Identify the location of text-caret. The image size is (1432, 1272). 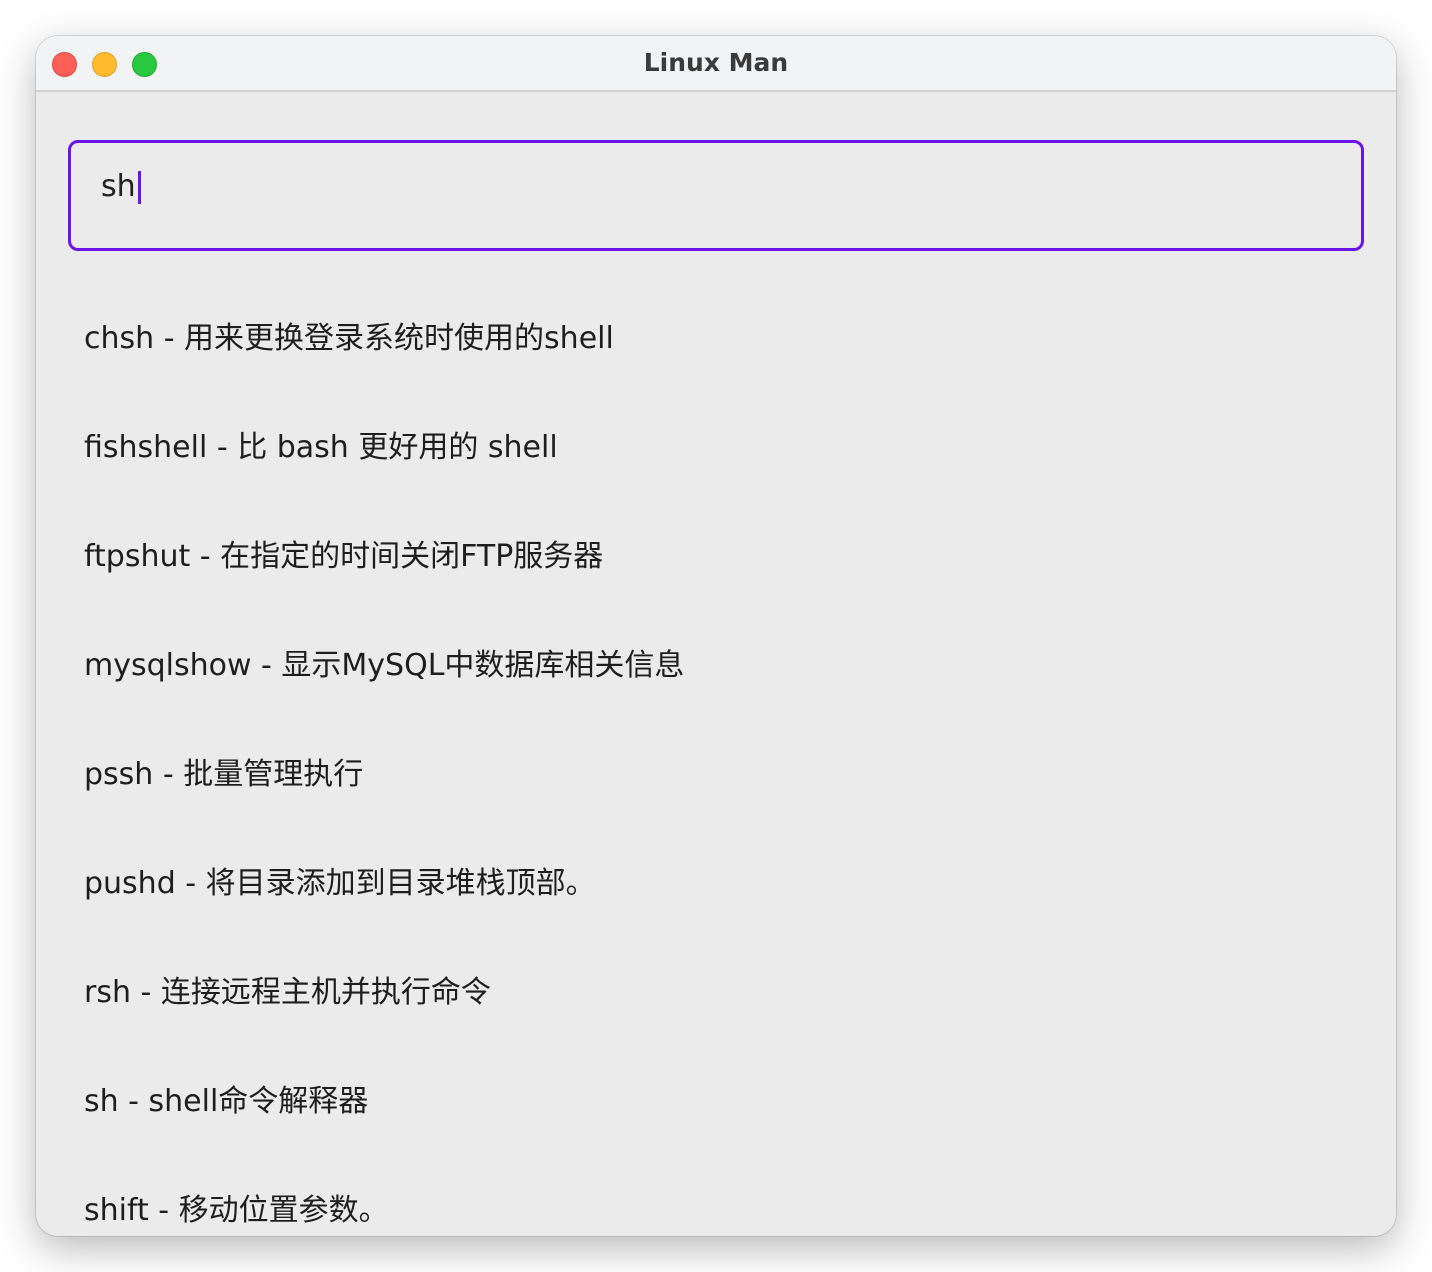
(139, 187).